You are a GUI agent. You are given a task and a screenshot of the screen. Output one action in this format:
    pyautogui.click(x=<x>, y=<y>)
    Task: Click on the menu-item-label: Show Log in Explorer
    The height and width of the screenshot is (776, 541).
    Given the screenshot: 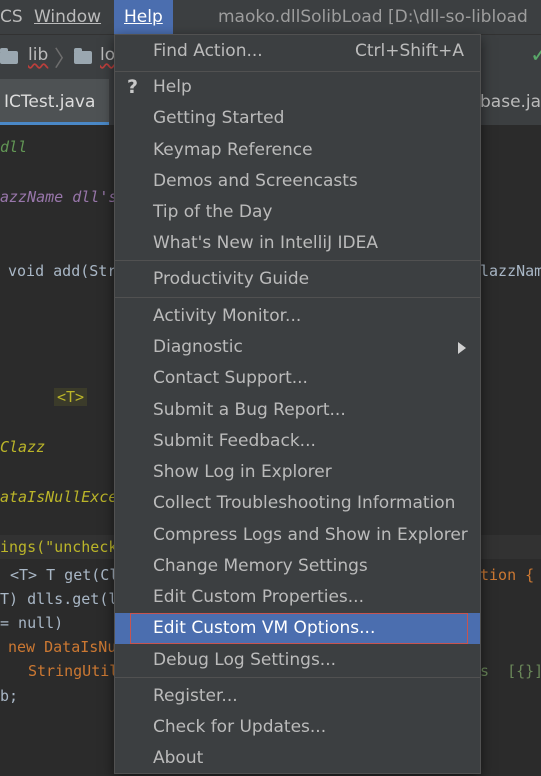 What is the action you would take?
    pyautogui.click(x=242, y=472)
    